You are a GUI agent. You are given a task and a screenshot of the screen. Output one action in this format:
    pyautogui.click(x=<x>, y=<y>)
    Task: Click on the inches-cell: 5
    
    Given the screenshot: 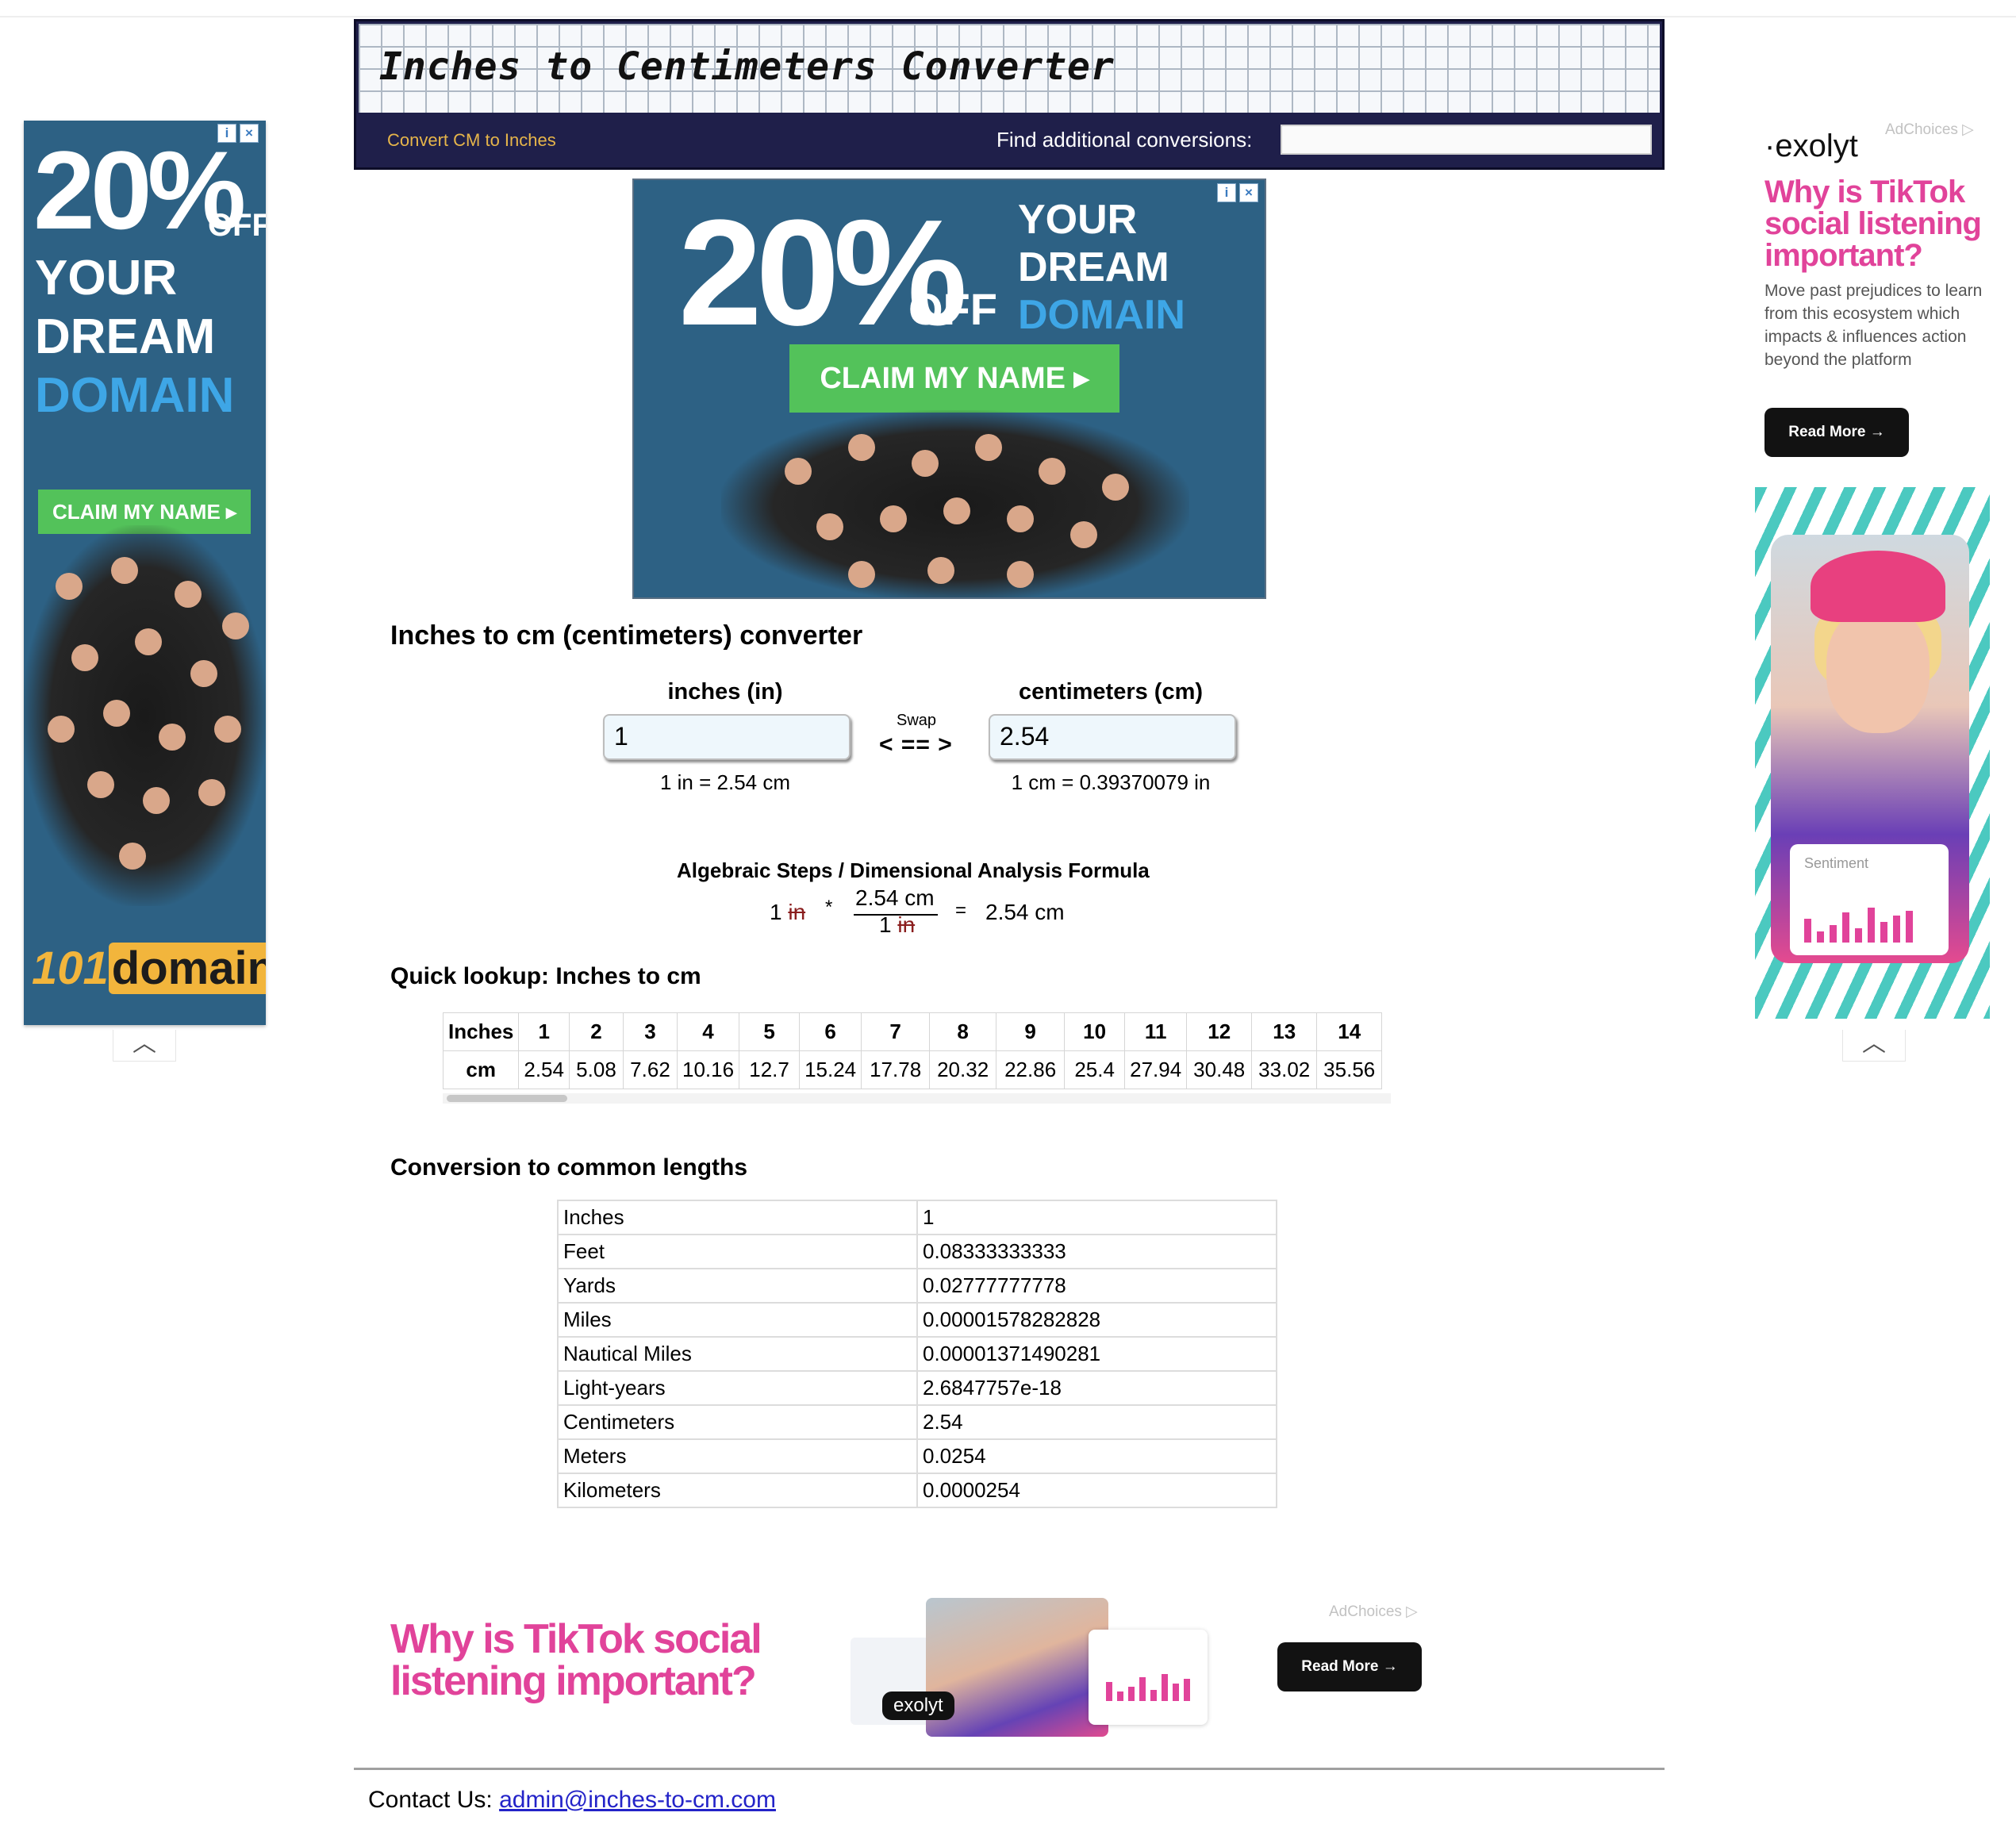 What is the action you would take?
    pyautogui.click(x=770, y=1031)
    